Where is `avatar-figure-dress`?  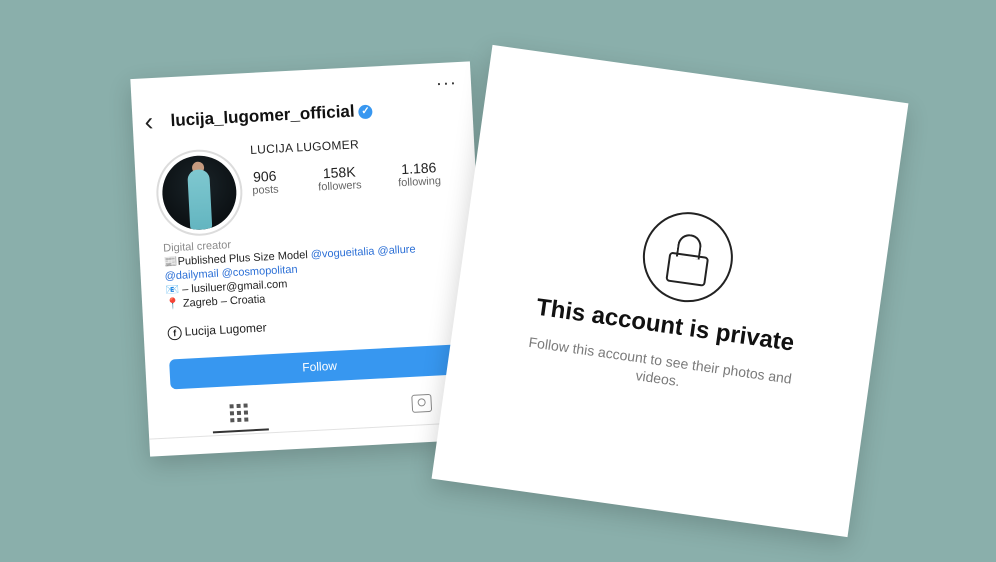 avatar-figure-dress is located at coordinates (200, 200).